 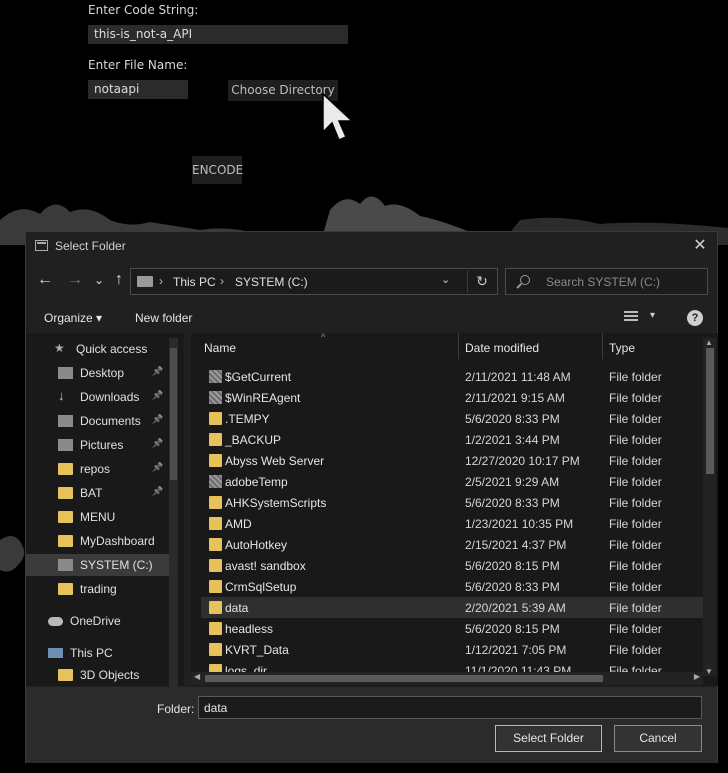 I want to click on star-icon: ★, so click(x=59, y=348).